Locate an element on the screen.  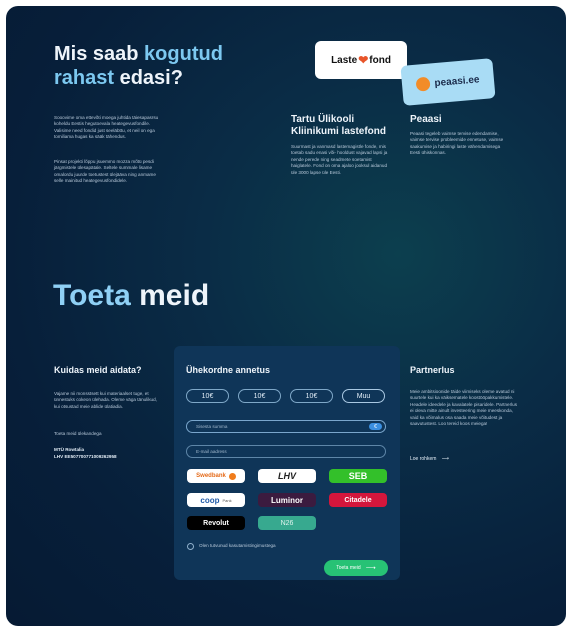
swedbank-icon is located at coordinates (232, 476).